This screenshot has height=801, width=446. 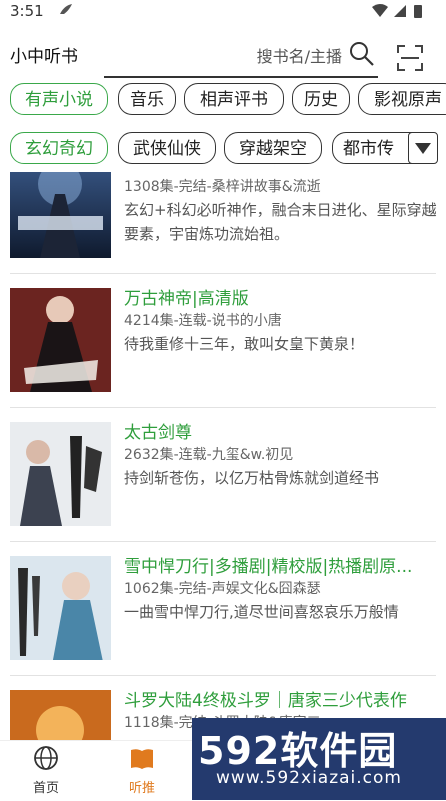 I want to click on book-description: 玄幻+科幻必听神作，融合末日进化、星际穿越要素，宇宙炼功流始祖。, so click(x=280, y=222).